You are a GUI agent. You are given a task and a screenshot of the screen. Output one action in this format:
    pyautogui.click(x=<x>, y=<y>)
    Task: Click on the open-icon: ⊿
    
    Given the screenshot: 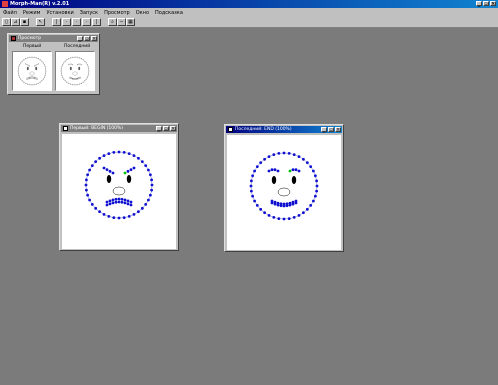 What is the action you would take?
    pyautogui.click(x=15, y=22)
    